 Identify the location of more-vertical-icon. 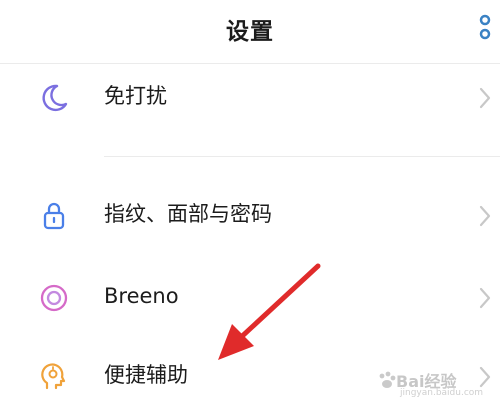
(485, 27).